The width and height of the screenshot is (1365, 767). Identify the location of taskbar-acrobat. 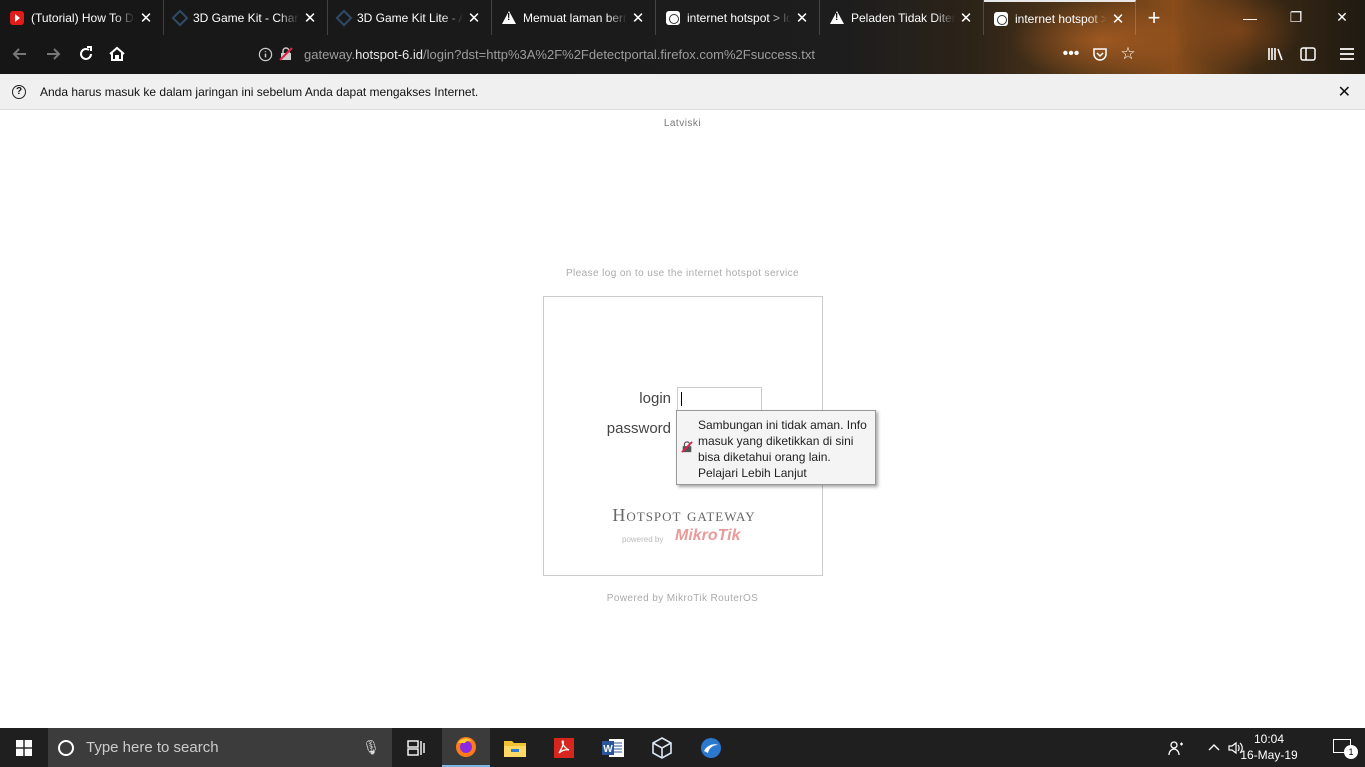
(564, 747).